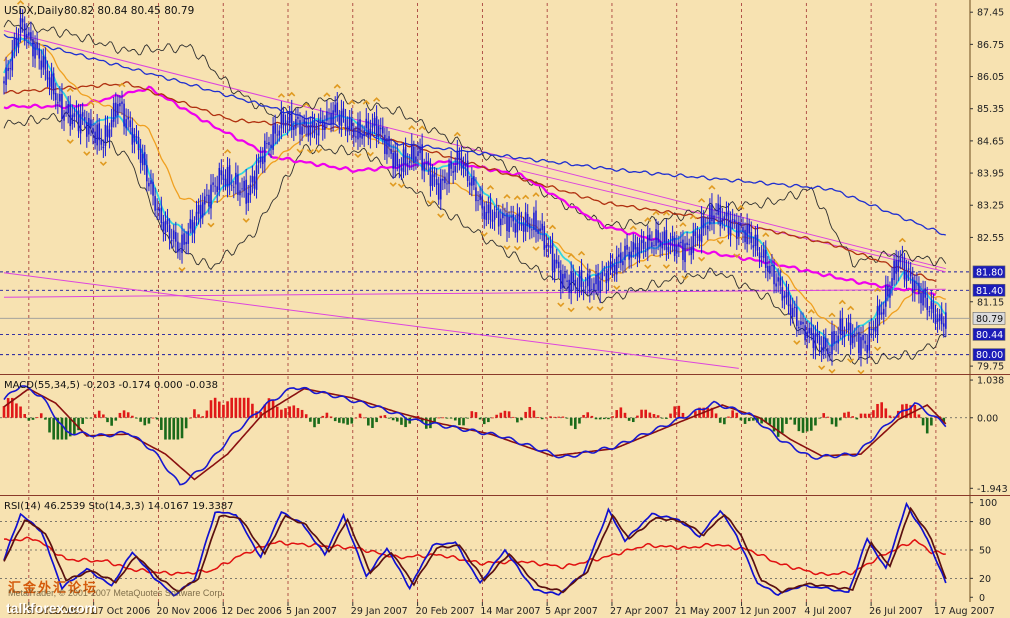 The image size is (1010, 618). What do you see at coordinates (990, 206) in the screenshot?
I see `y-tick-label: 83.25` at bounding box center [990, 206].